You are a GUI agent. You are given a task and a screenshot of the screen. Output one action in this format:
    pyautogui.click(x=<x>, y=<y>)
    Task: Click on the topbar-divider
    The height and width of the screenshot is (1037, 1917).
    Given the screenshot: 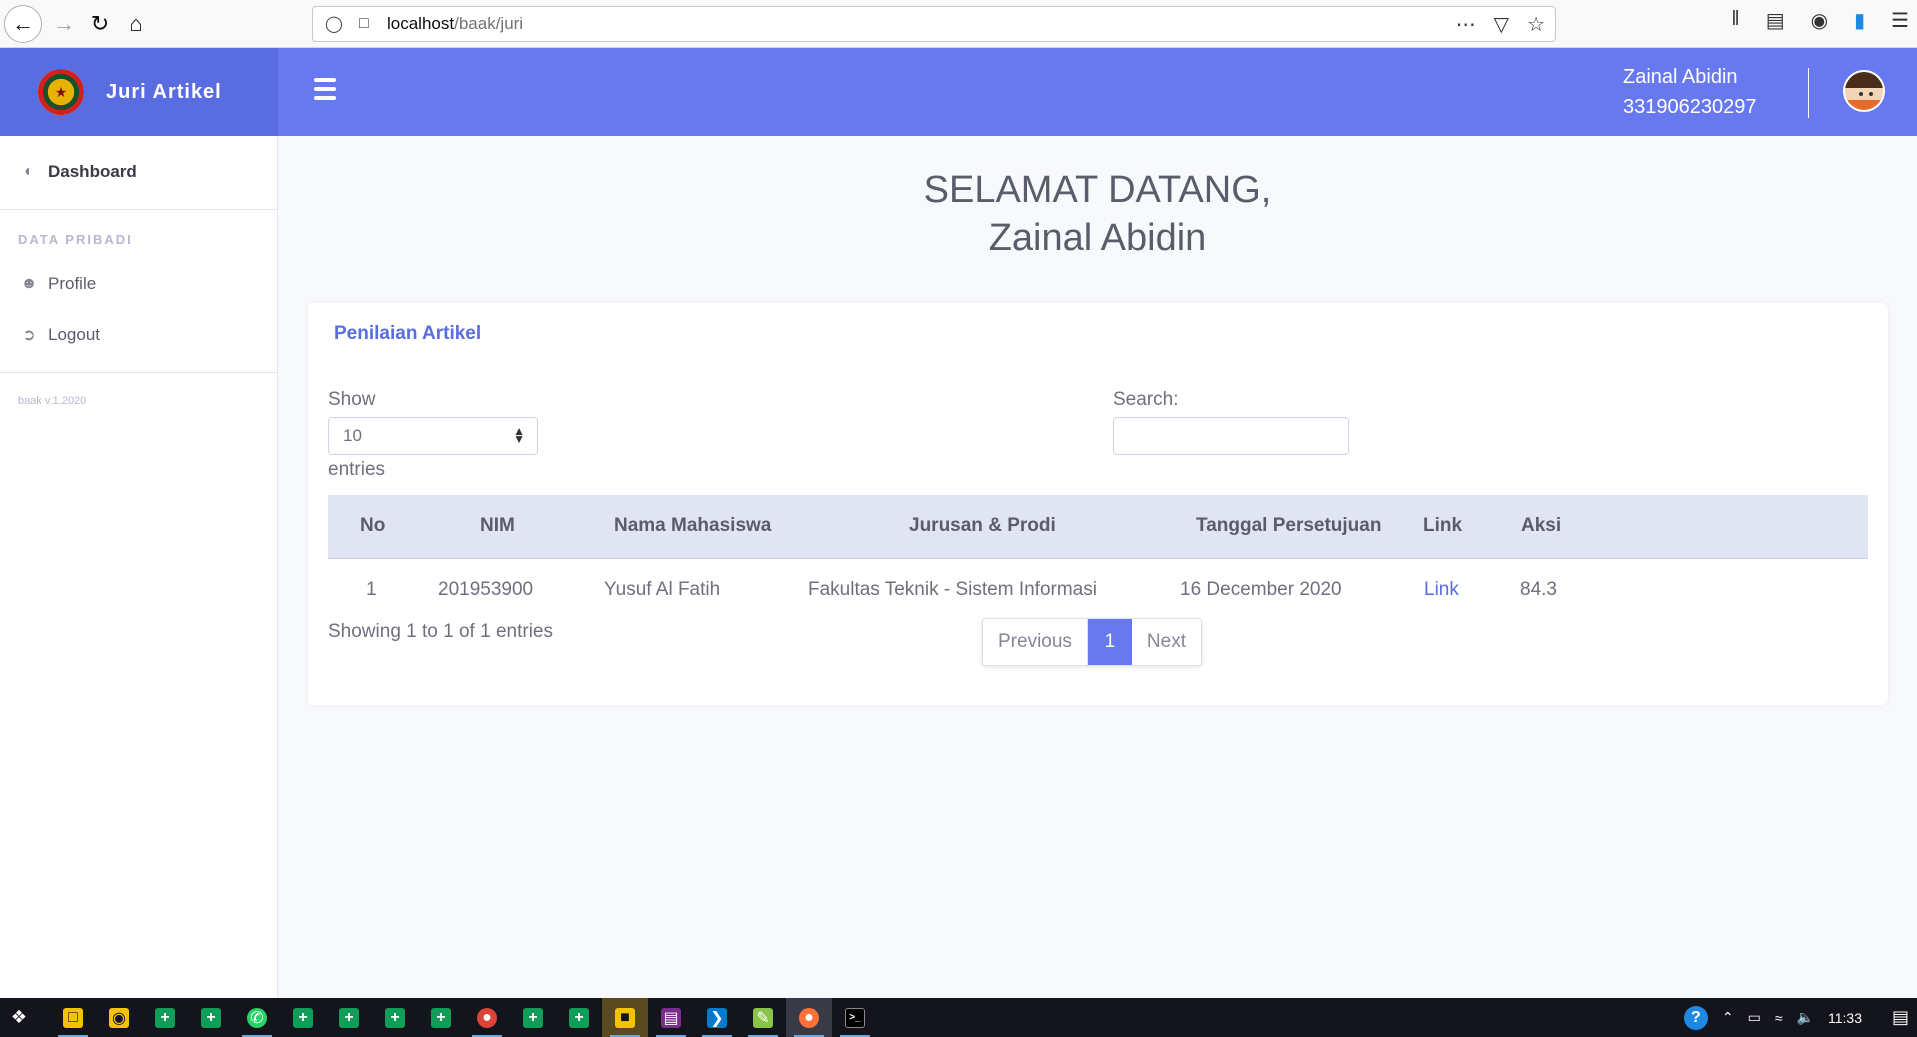 What is the action you would take?
    pyautogui.click(x=1808, y=93)
    